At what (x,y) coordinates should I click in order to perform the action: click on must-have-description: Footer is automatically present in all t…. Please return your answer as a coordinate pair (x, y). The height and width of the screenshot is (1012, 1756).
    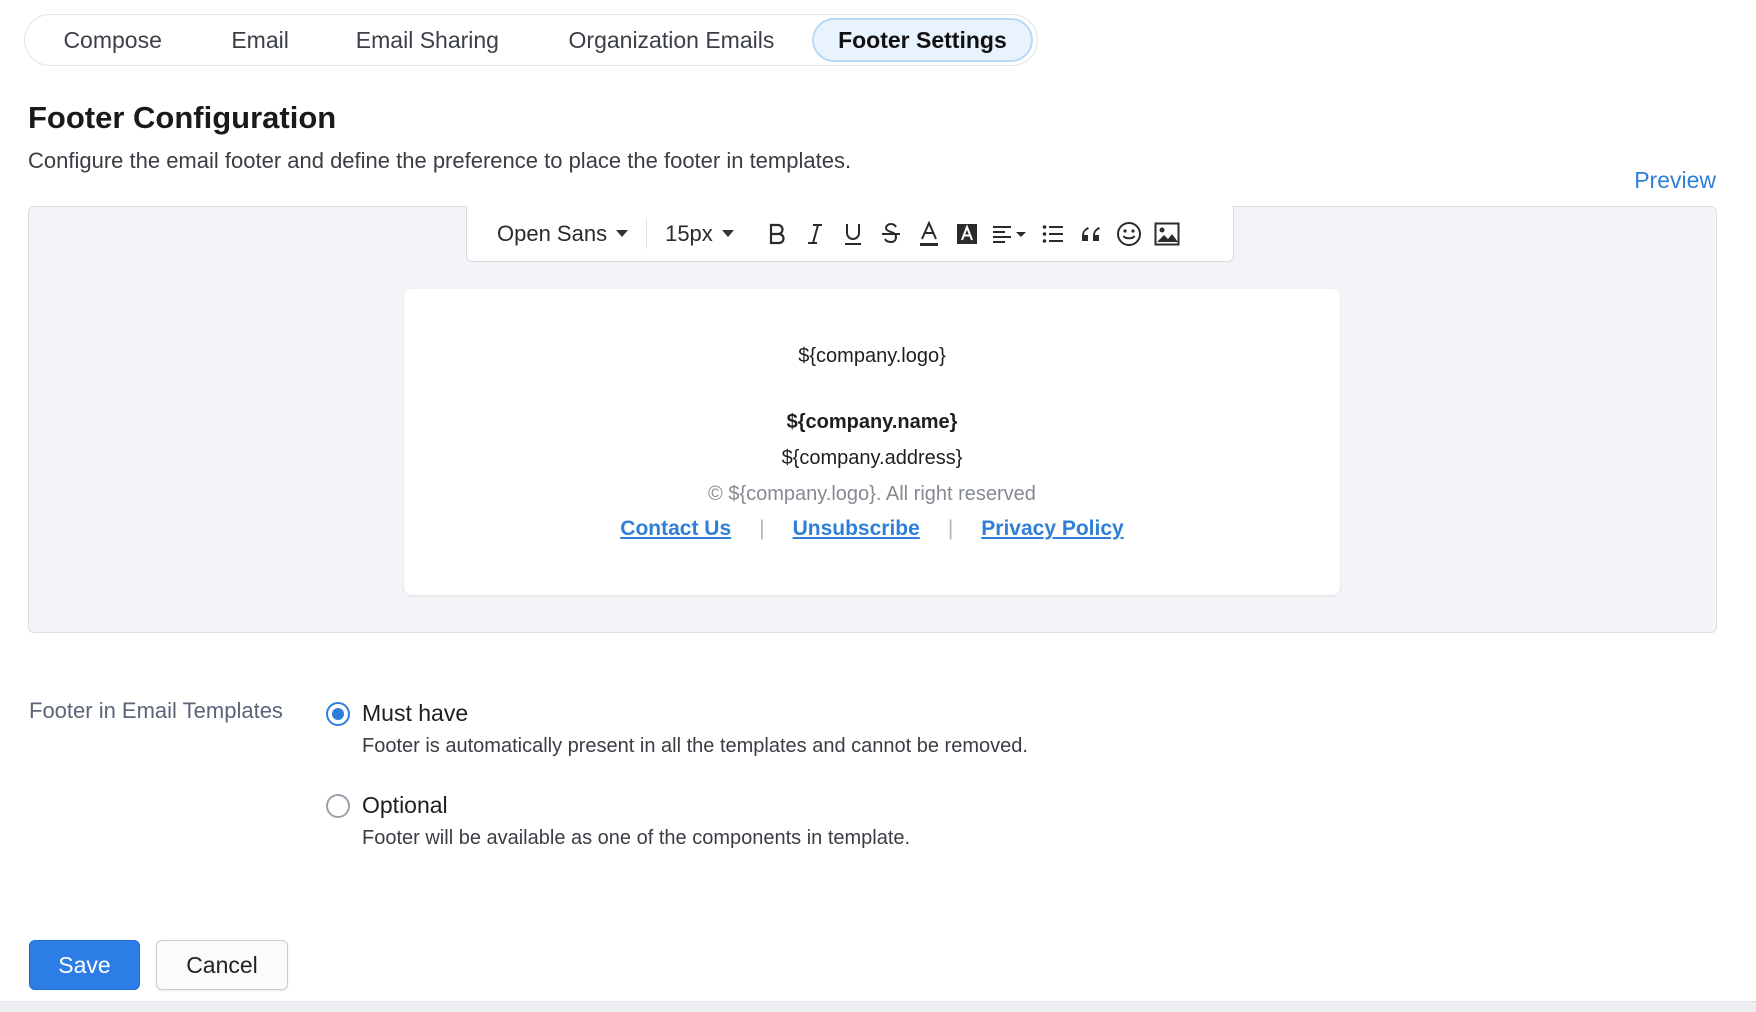
    Looking at the image, I should click on (695, 746).